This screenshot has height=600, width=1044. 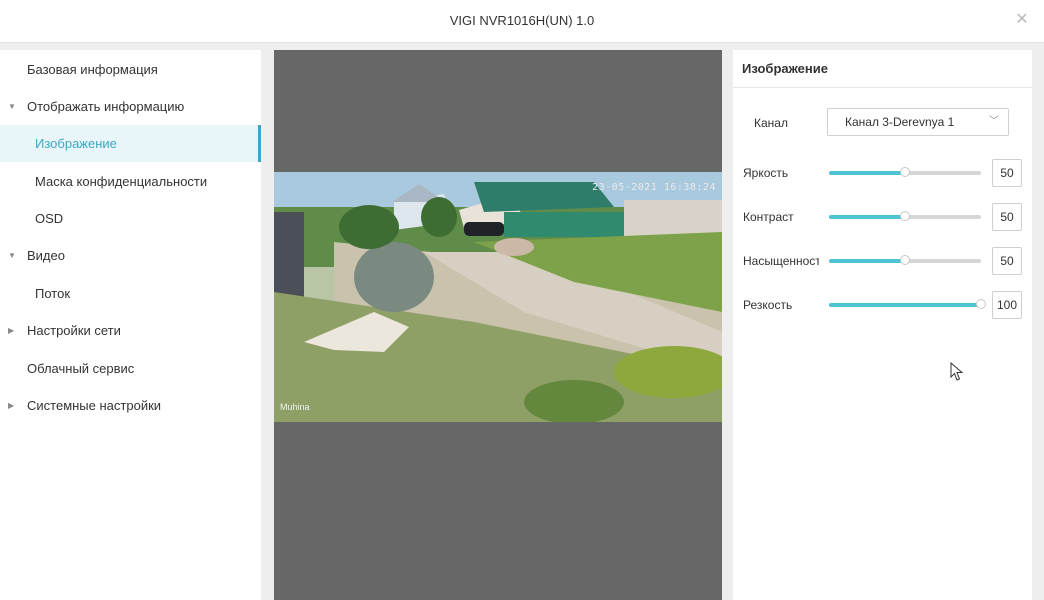 I want to click on sidebar-item-image: Изображение, so click(x=130, y=143).